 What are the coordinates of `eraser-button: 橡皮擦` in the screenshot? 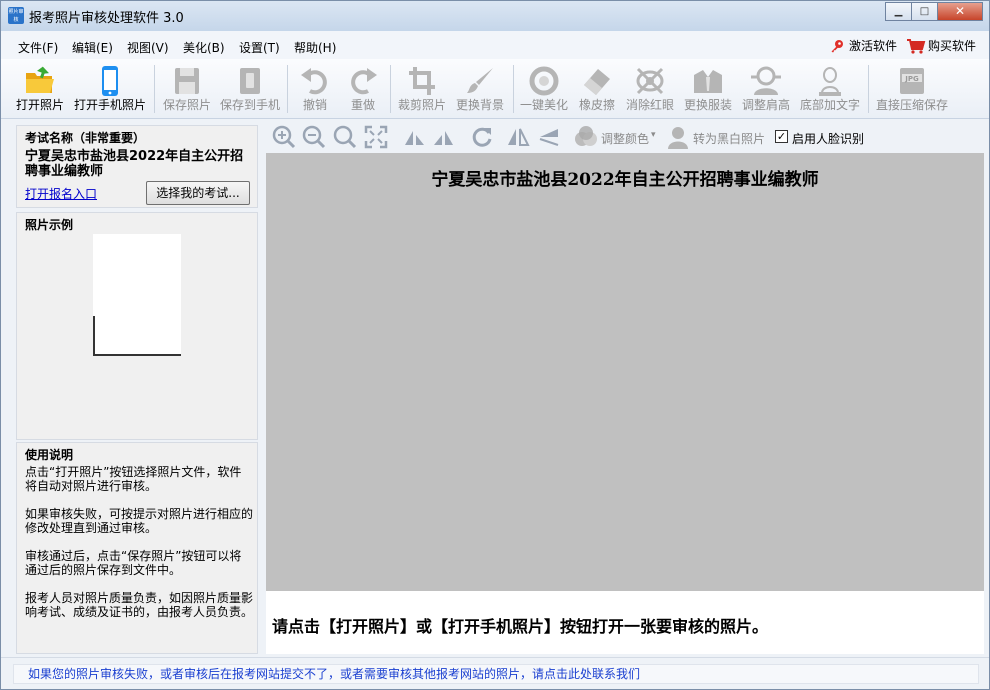 It's located at (597, 88).